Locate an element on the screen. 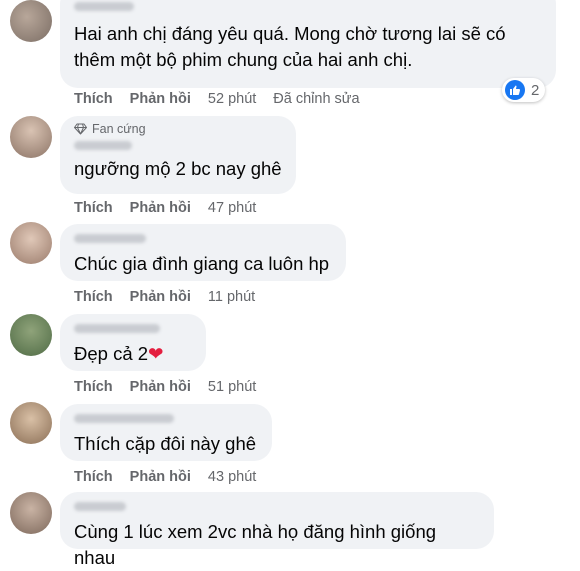 The image size is (580, 571). reaction-count-text: 2 is located at coordinates (535, 90).